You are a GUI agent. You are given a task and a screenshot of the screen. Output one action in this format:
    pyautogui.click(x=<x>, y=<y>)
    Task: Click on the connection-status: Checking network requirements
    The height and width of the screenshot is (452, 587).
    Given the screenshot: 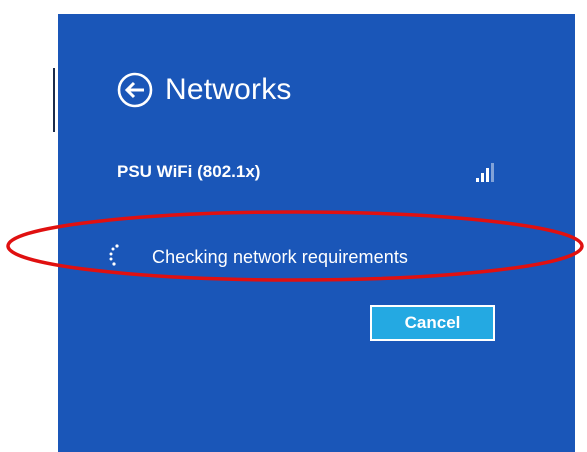 What is the action you would take?
    pyautogui.click(x=256, y=257)
    